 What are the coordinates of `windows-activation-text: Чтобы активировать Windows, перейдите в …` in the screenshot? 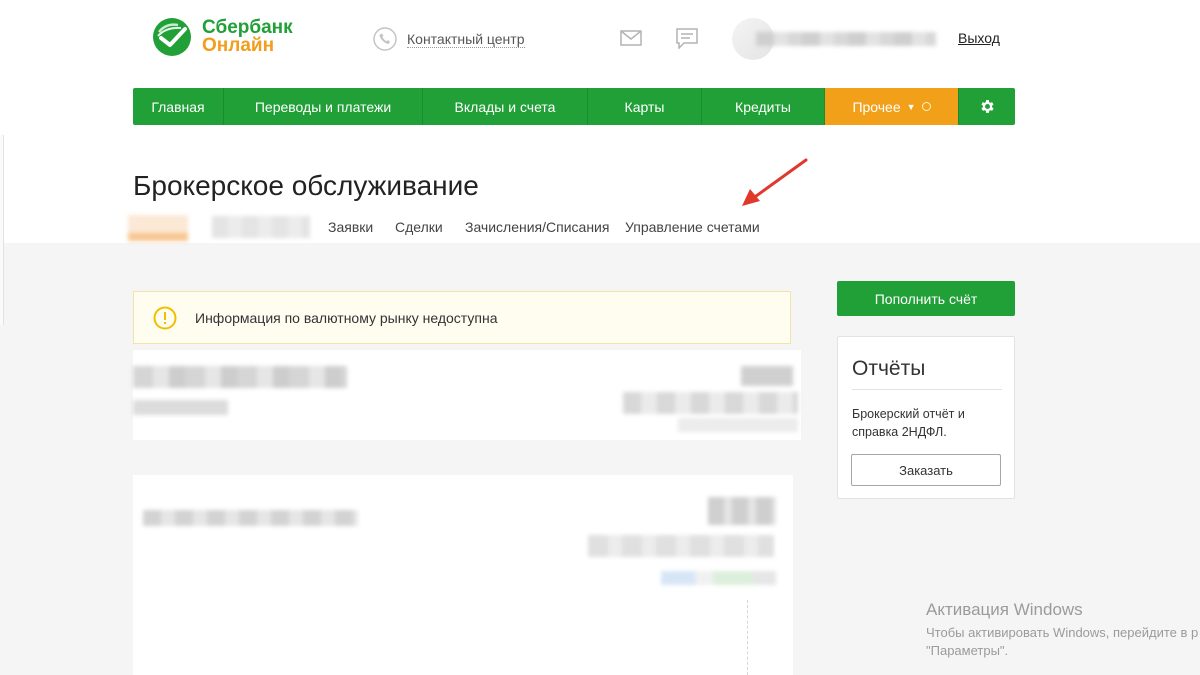 It's located at (1062, 632).